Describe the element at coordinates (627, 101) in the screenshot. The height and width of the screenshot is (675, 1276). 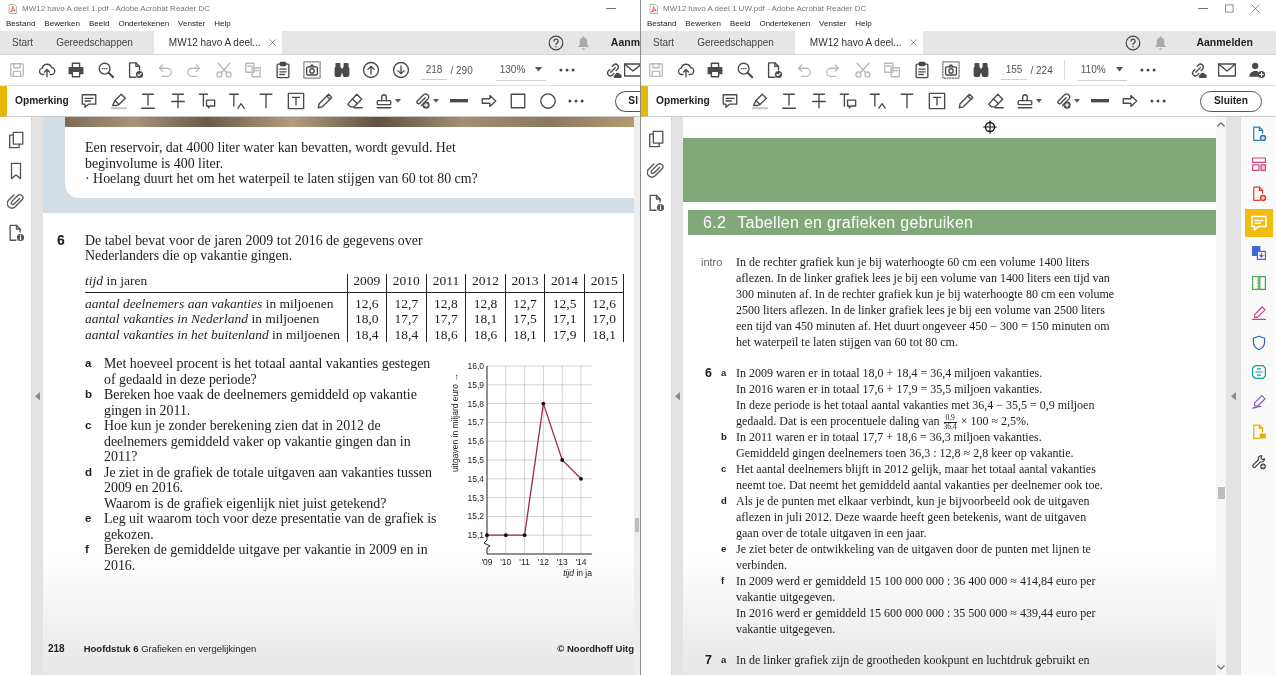
I see `close-button: Sl` at that location.